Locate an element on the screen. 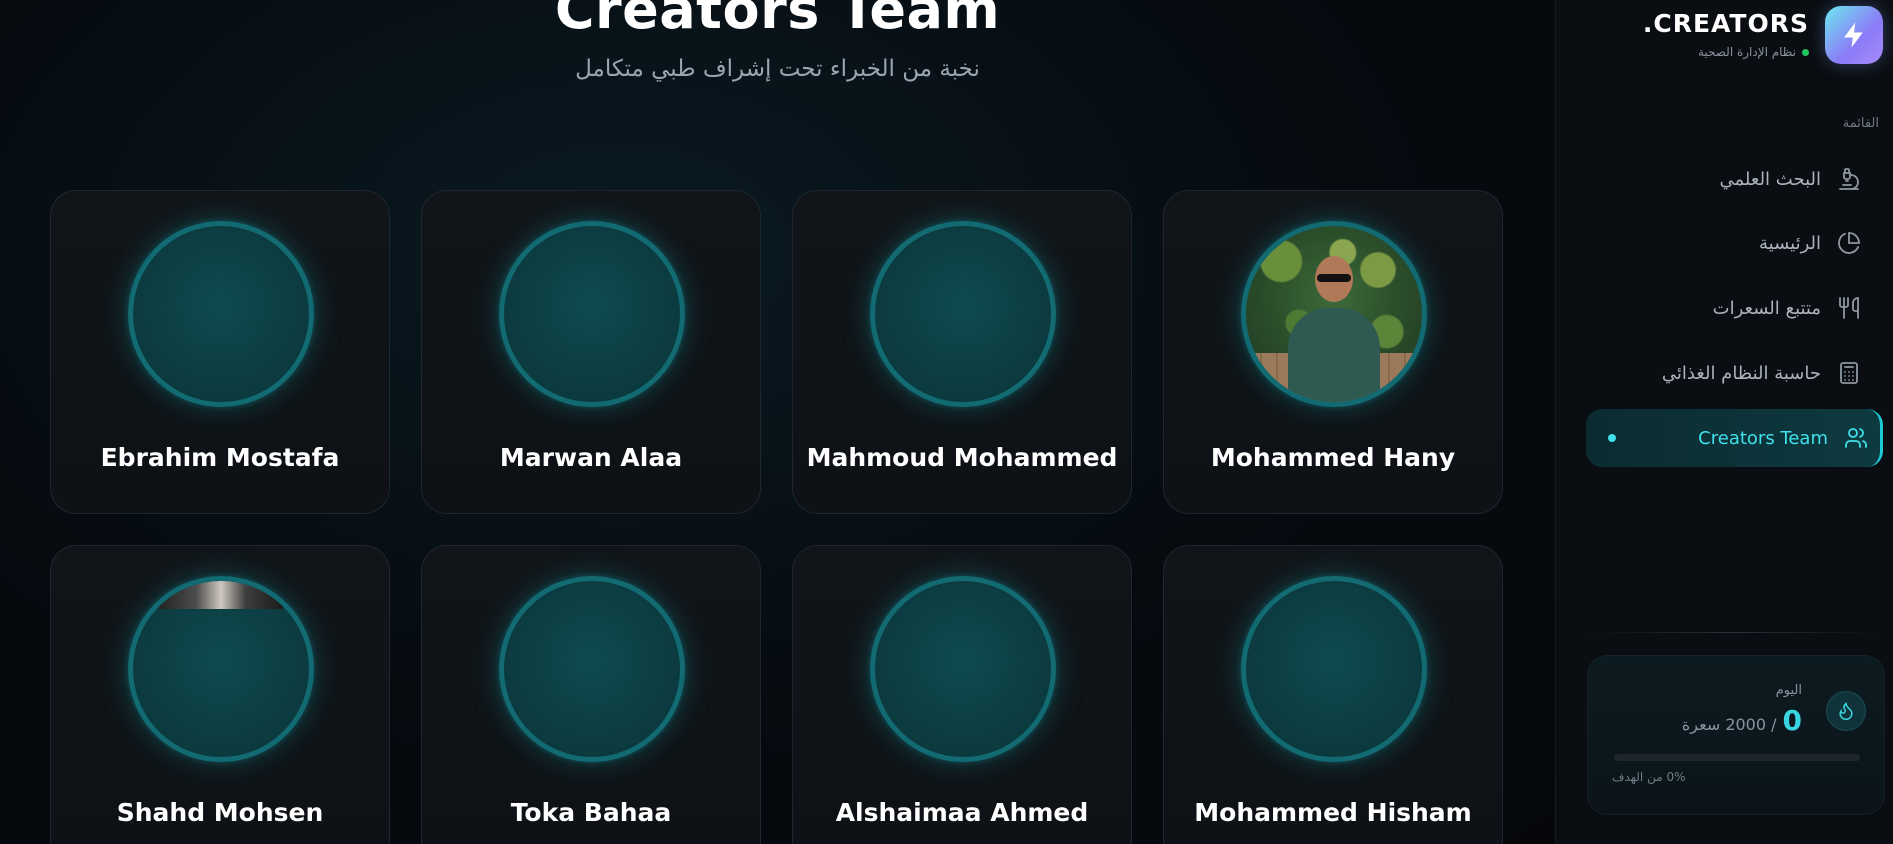 The image size is (1893, 844). users-icon is located at coordinates (1856, 438).